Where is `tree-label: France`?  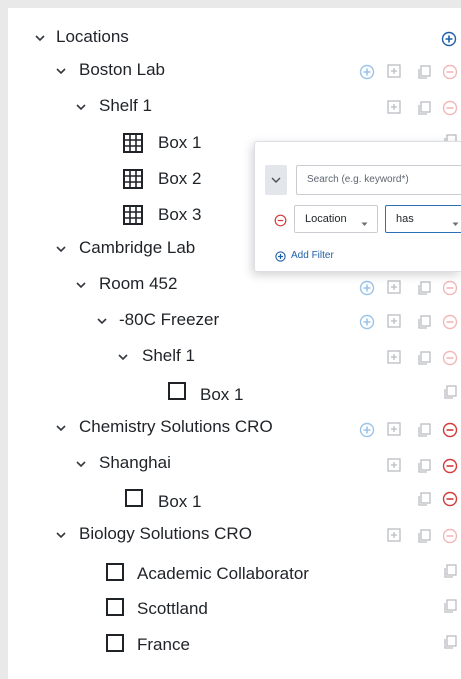
tree-label: France is located at coordinates (163, 644).